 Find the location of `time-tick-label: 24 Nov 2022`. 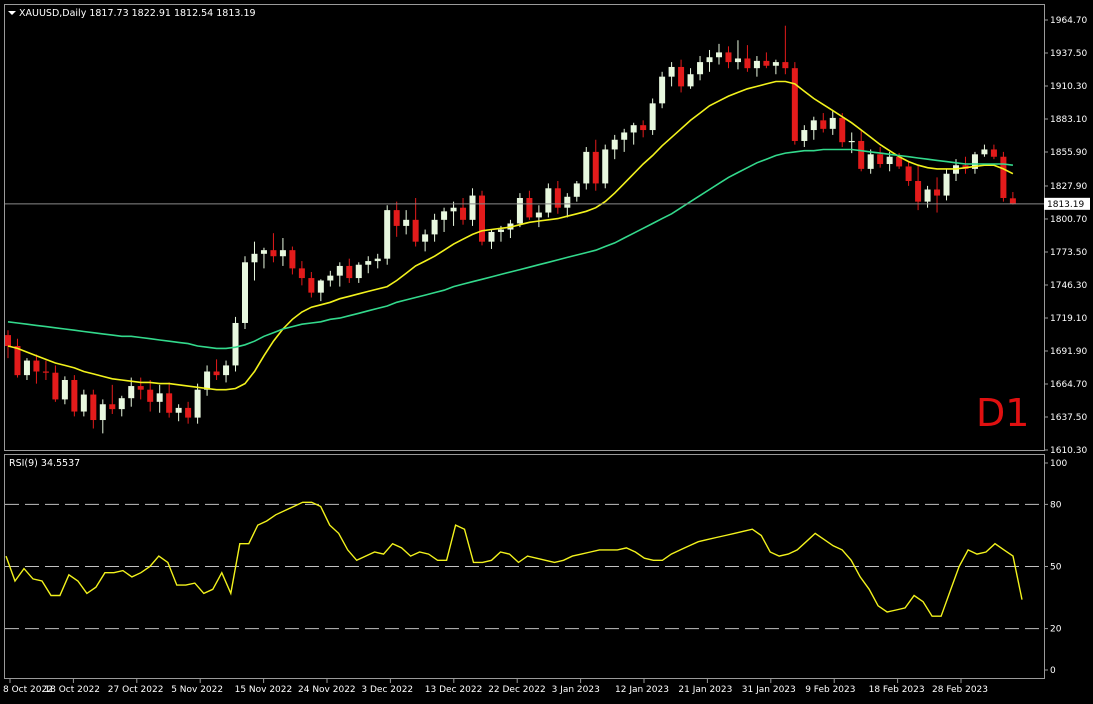

time-tick-label: 24 Nov 2022 is located at coordinates (327, 690).